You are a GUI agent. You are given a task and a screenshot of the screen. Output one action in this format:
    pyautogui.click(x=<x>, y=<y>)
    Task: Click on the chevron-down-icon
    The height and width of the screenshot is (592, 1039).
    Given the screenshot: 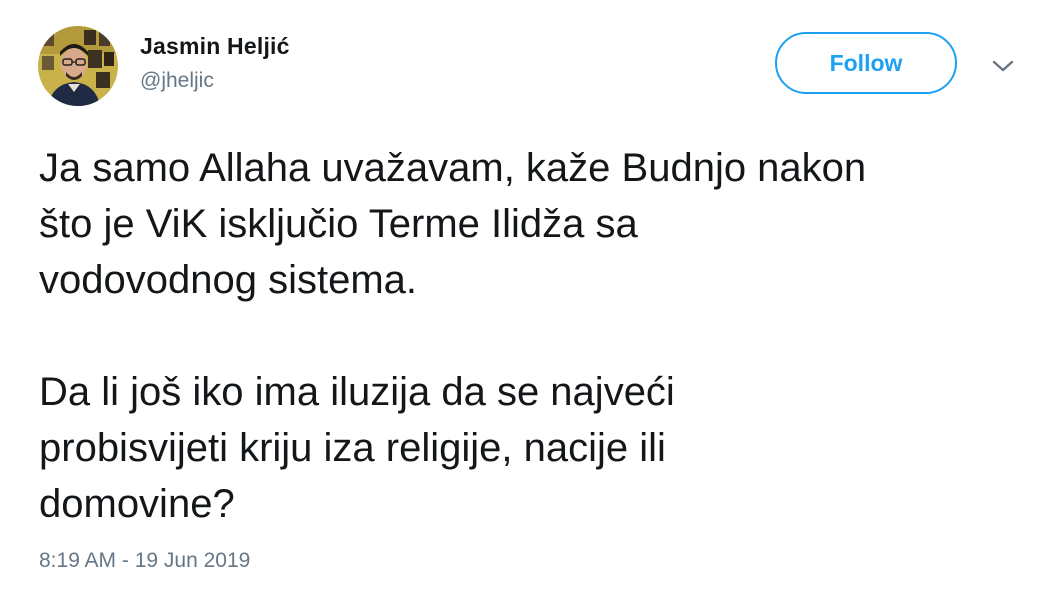 What is the action you would take?
    pyautogui.click(x=1003, y=66)
    